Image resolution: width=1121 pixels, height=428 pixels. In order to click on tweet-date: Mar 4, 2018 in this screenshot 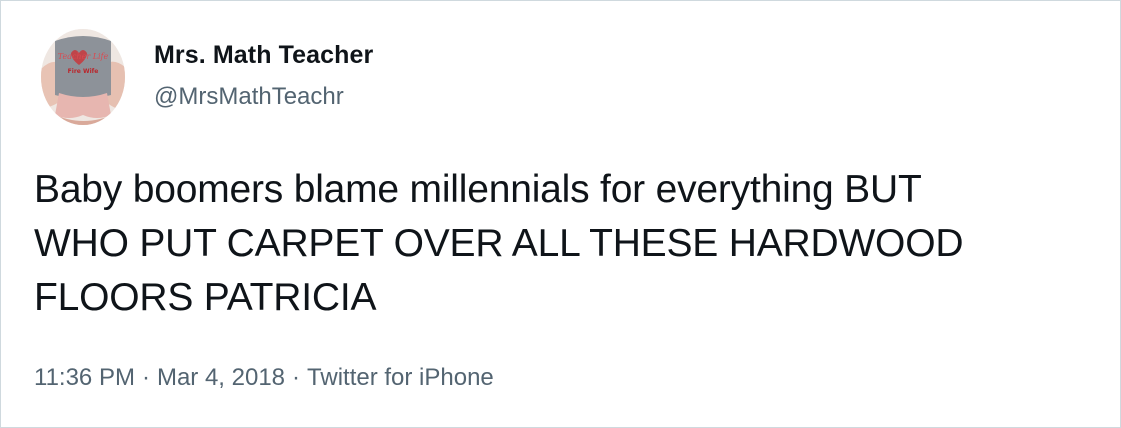, I will do `click(221, 377)`.